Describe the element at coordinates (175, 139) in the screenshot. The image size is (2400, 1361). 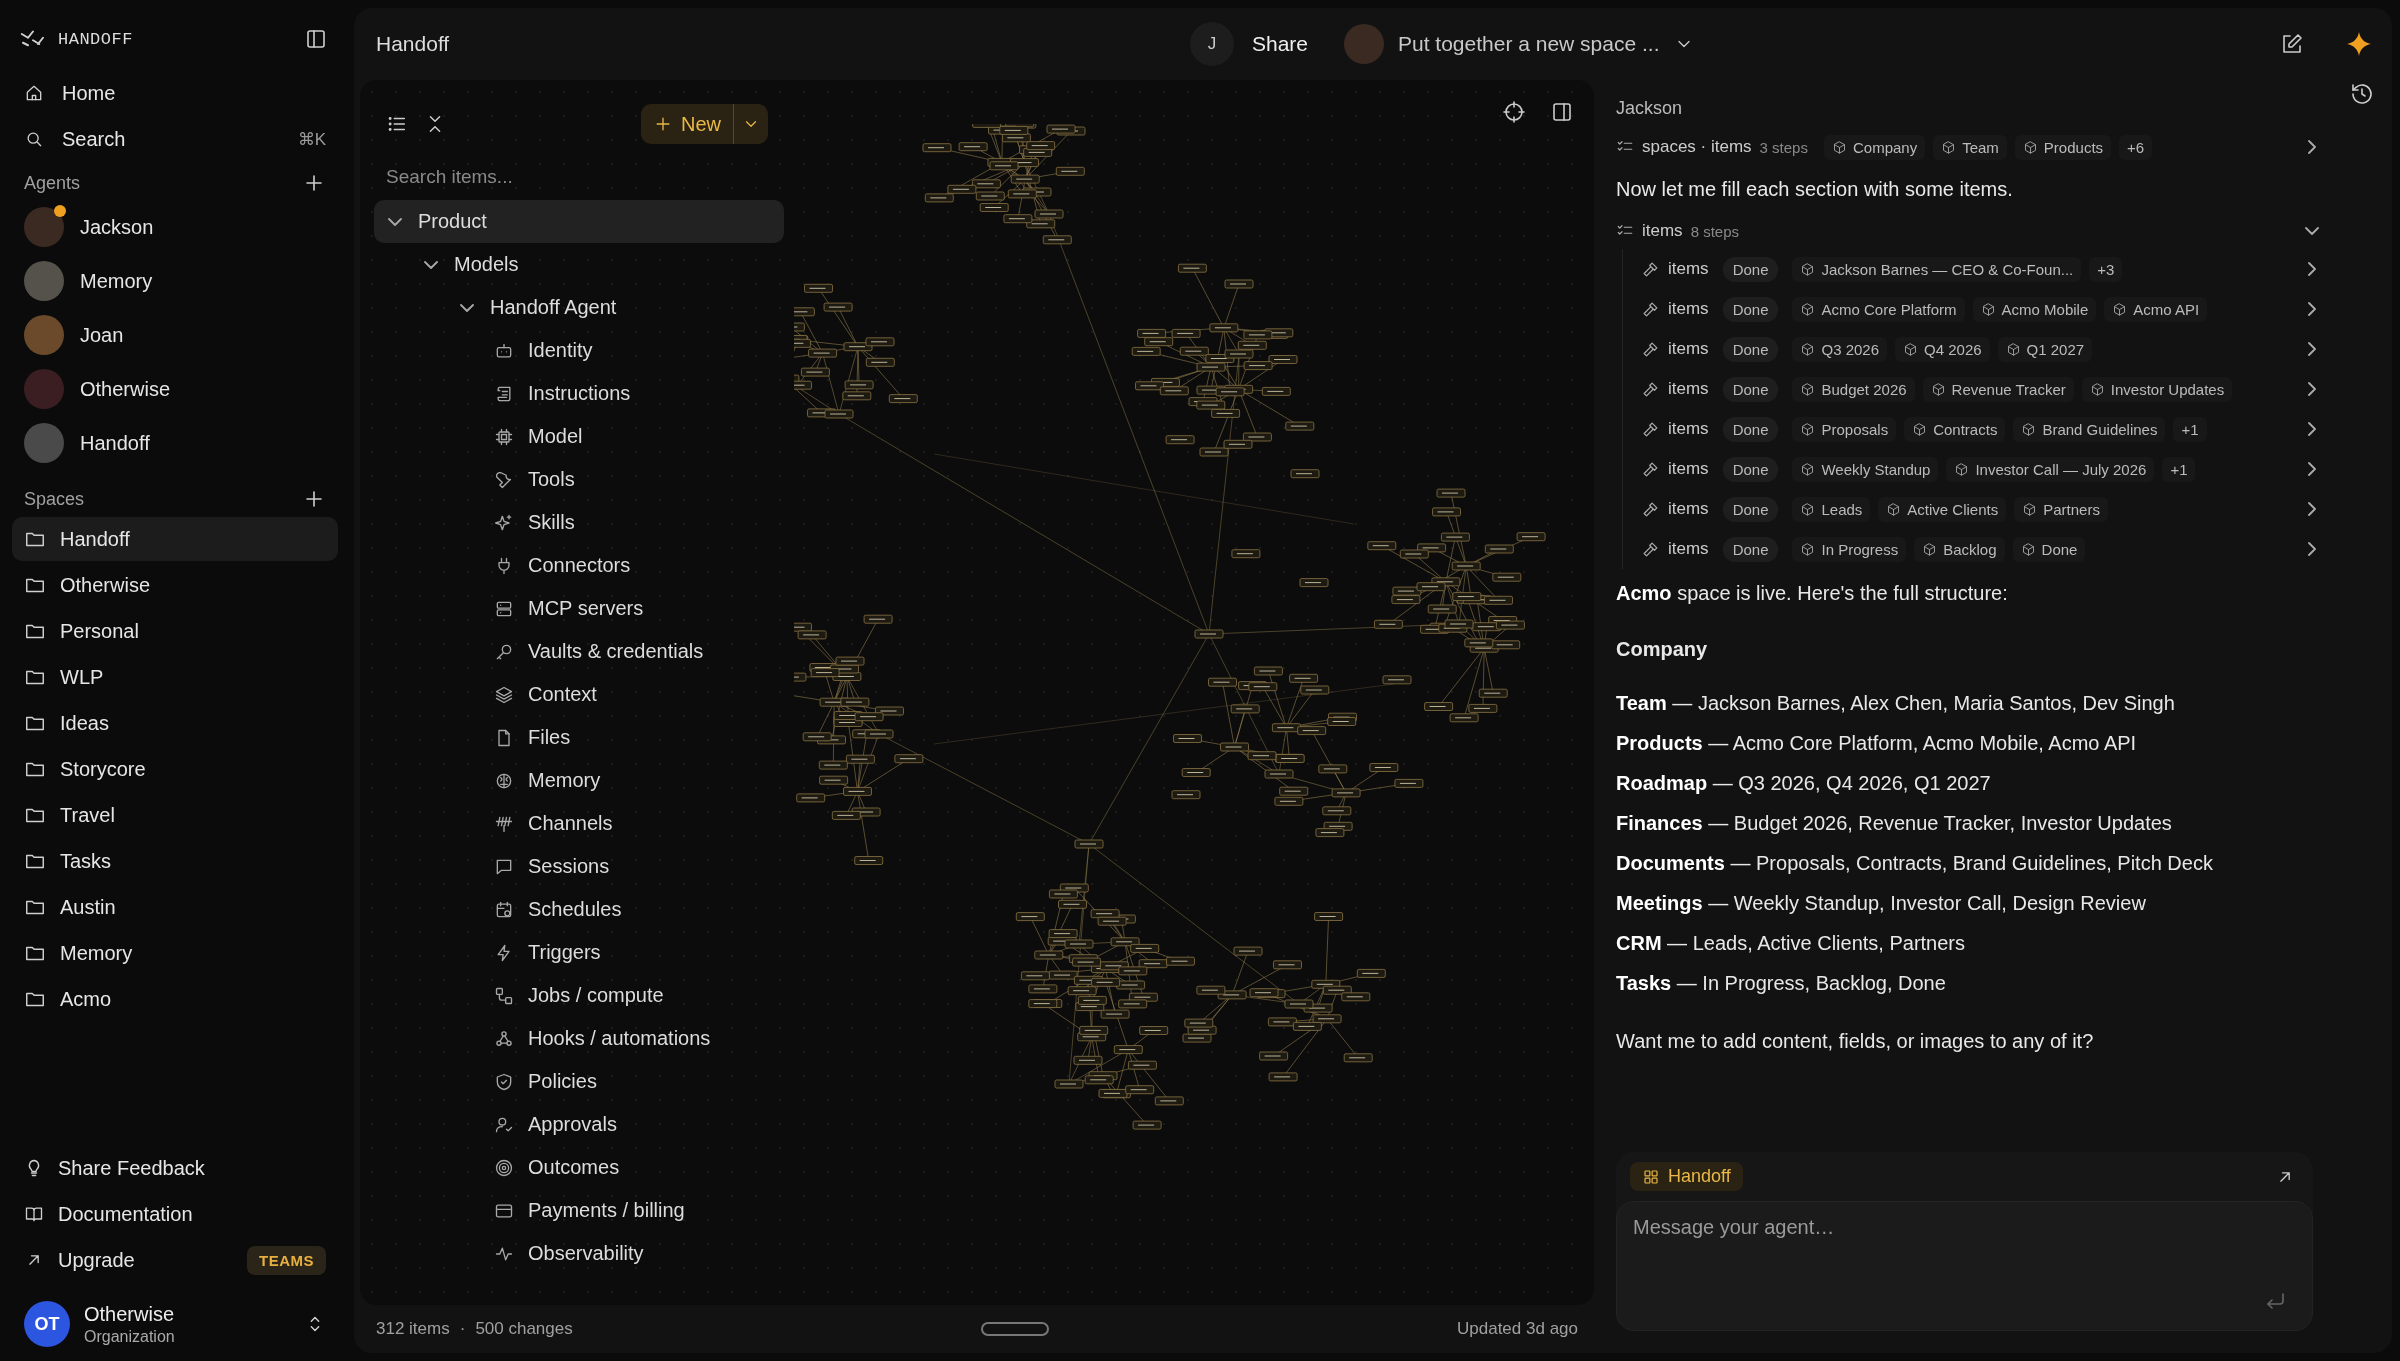
I see `nav-item: Search ⌘K` at that location.